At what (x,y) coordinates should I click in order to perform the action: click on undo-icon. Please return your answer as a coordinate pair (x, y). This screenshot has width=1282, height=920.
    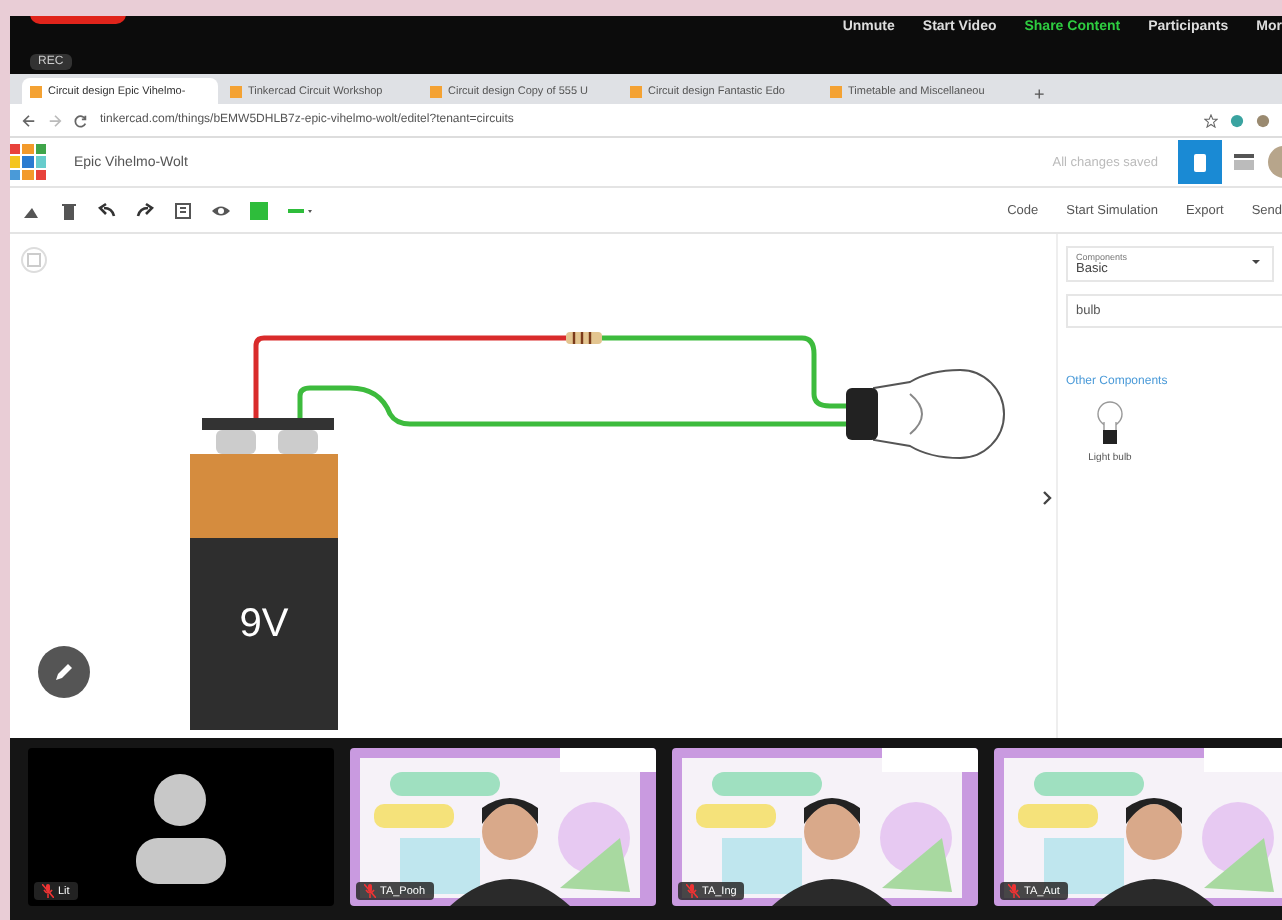
    Looking at the image, I should click on (107, 210).